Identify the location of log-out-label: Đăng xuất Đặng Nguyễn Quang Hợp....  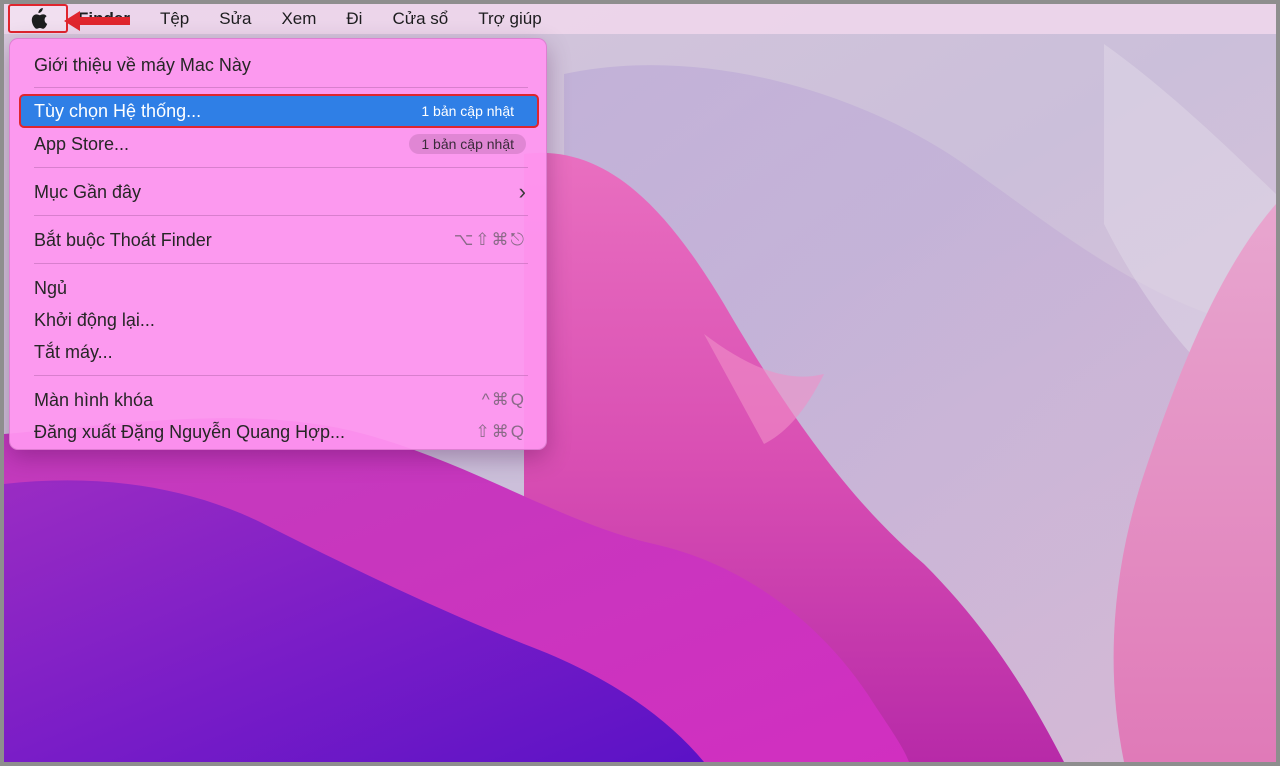
(189, 432).